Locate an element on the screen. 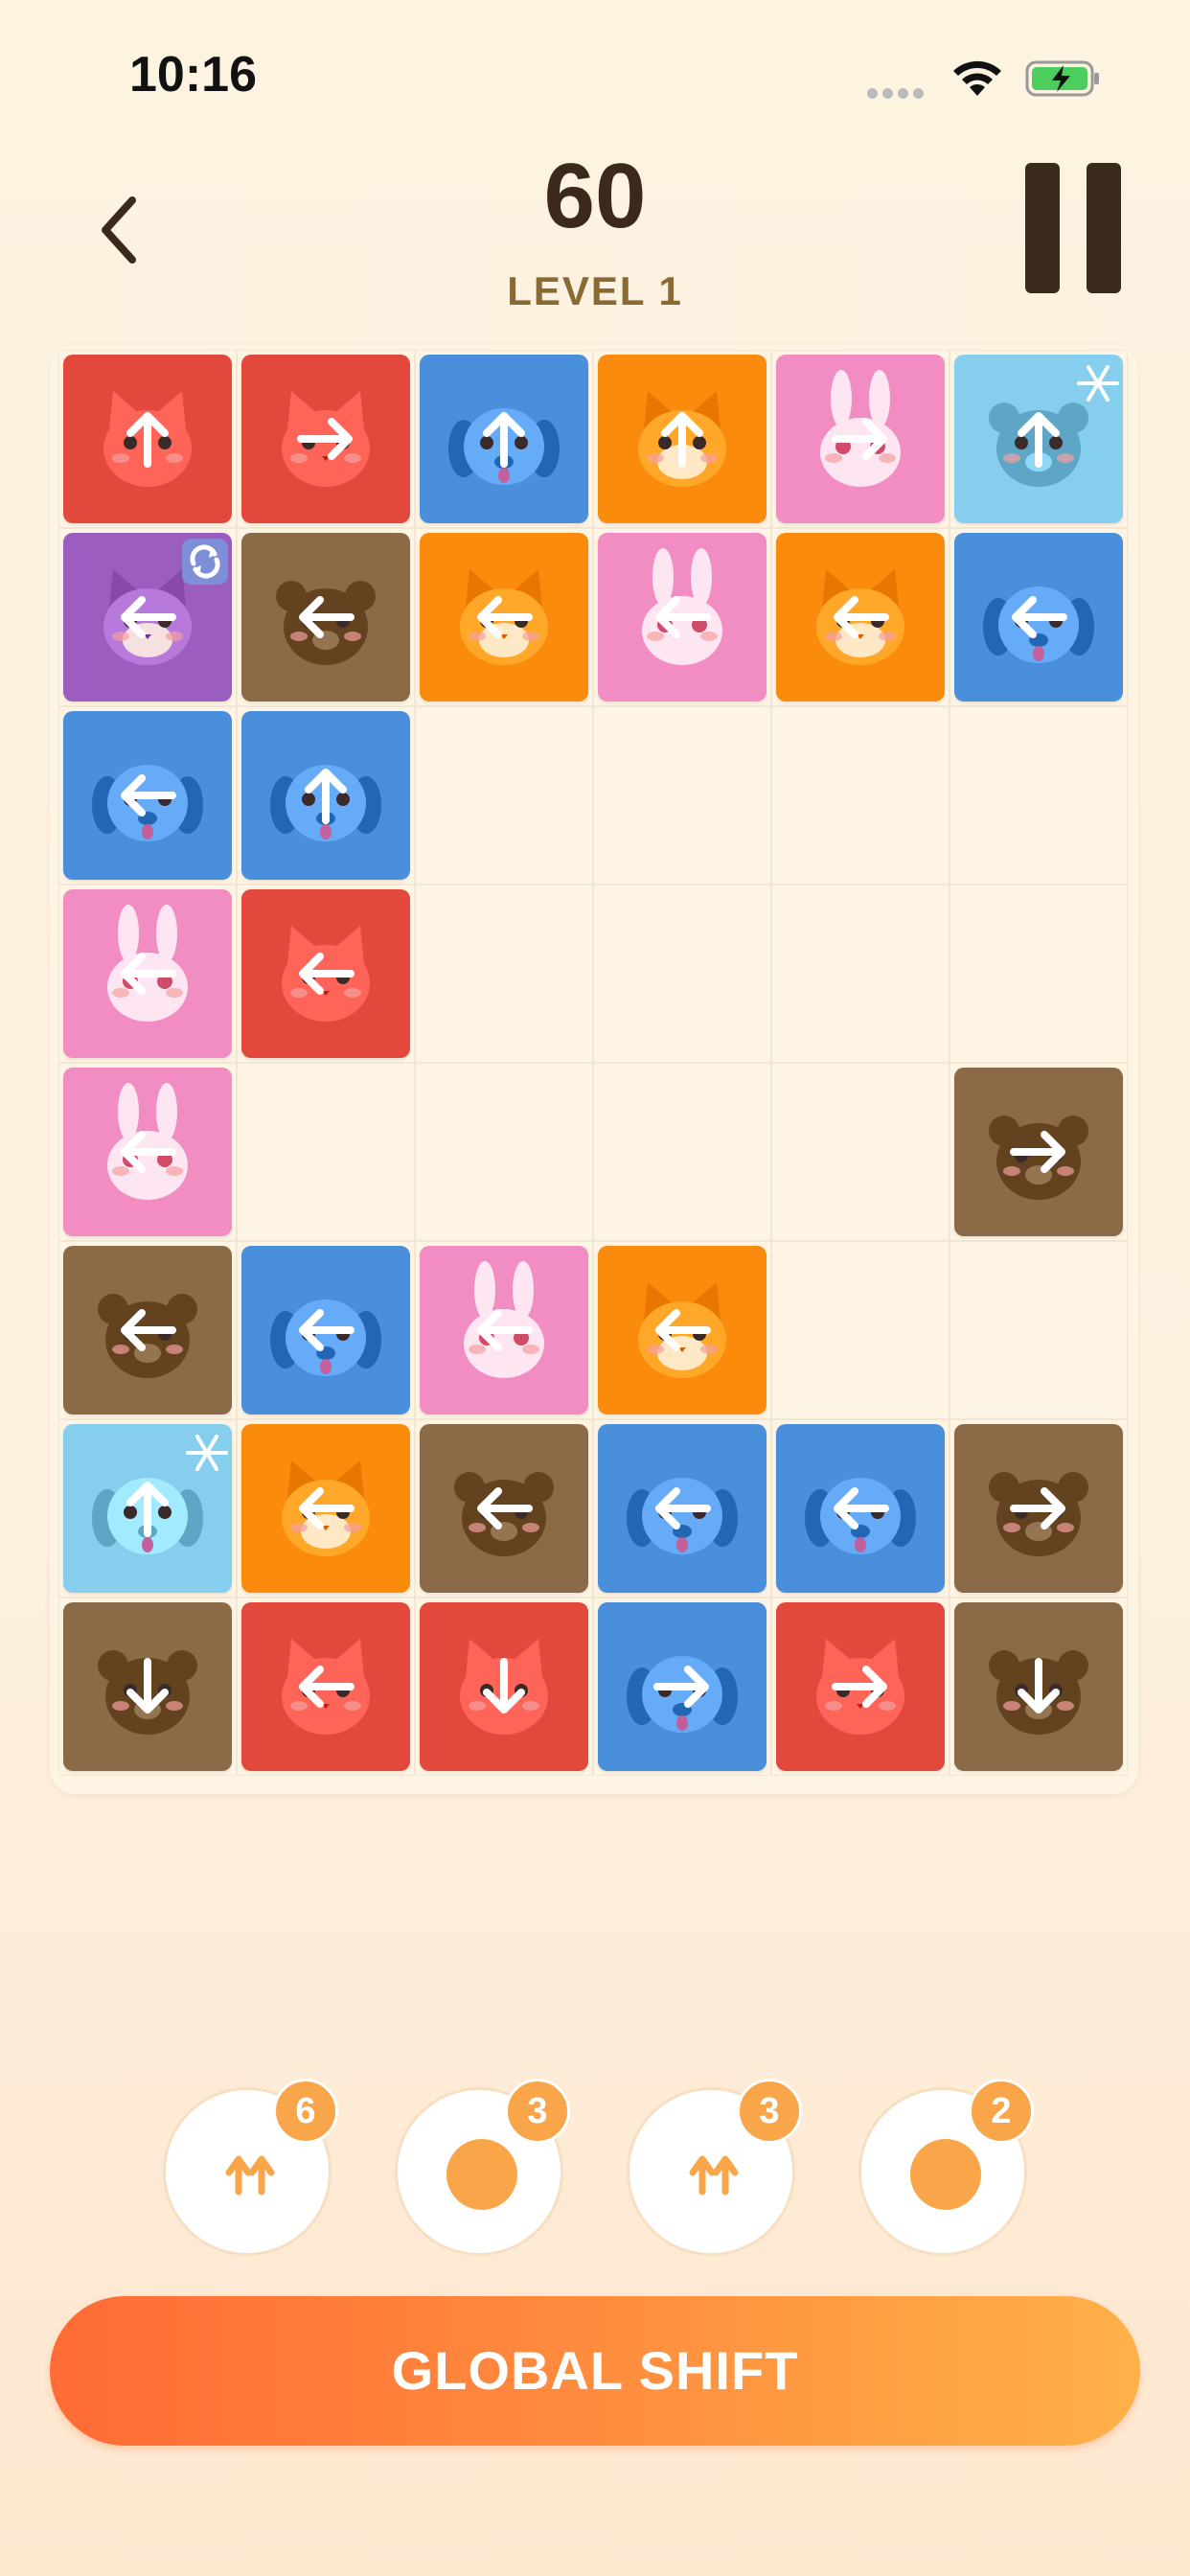 This screenshot has width=1190, height=2576. battery-charging-icon is located at coordinates (1062, 78).